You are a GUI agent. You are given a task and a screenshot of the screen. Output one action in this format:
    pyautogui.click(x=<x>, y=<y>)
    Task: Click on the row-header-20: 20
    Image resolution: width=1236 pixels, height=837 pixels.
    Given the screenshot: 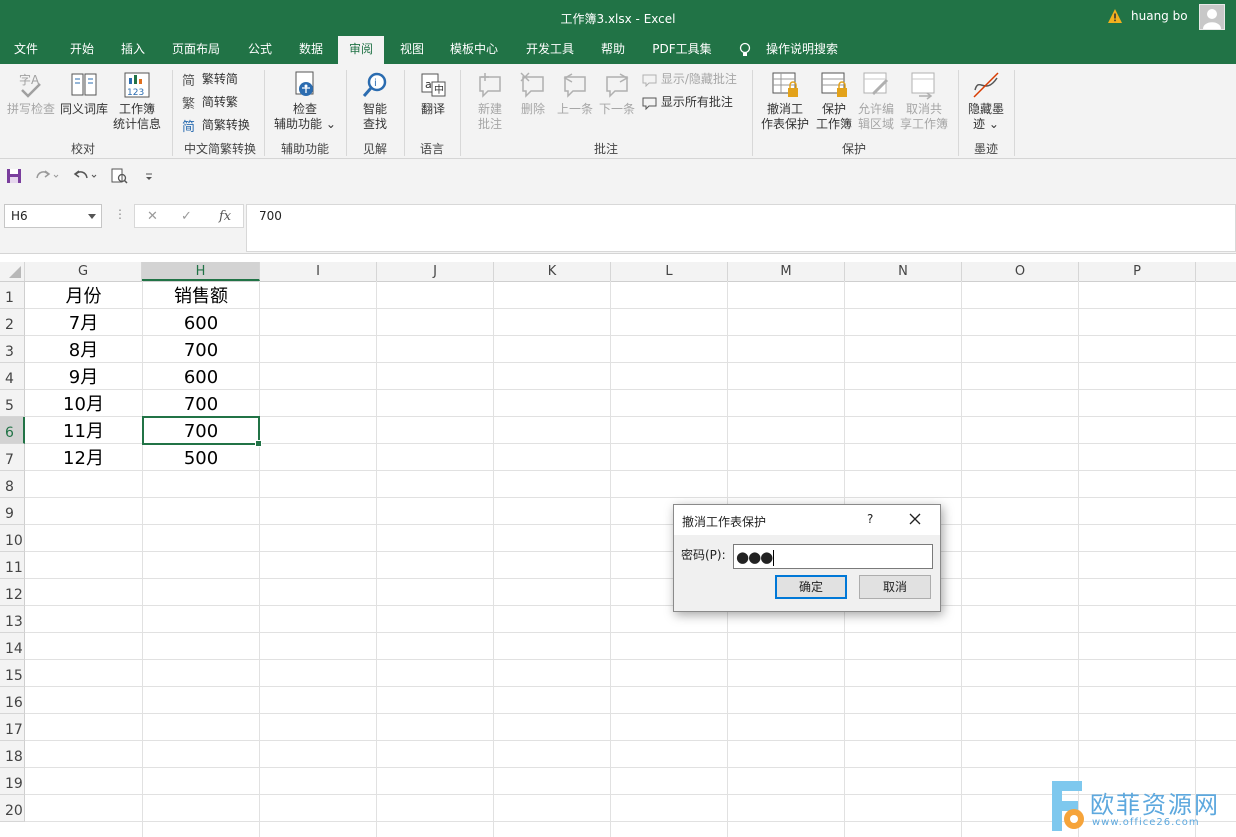 What is the action you would take?
    pyautogui.click(x=12, y=808)
    